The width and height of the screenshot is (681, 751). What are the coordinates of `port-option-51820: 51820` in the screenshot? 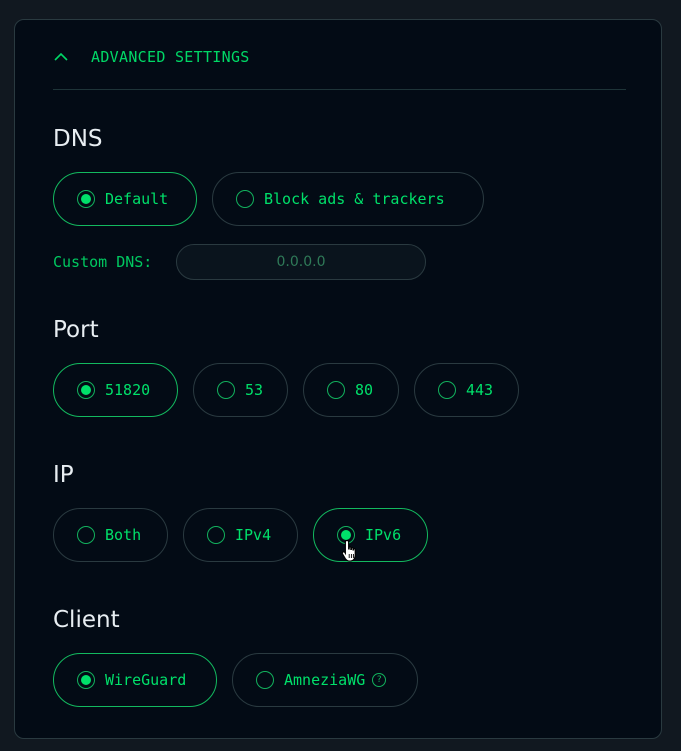 It's located at (115, 390).